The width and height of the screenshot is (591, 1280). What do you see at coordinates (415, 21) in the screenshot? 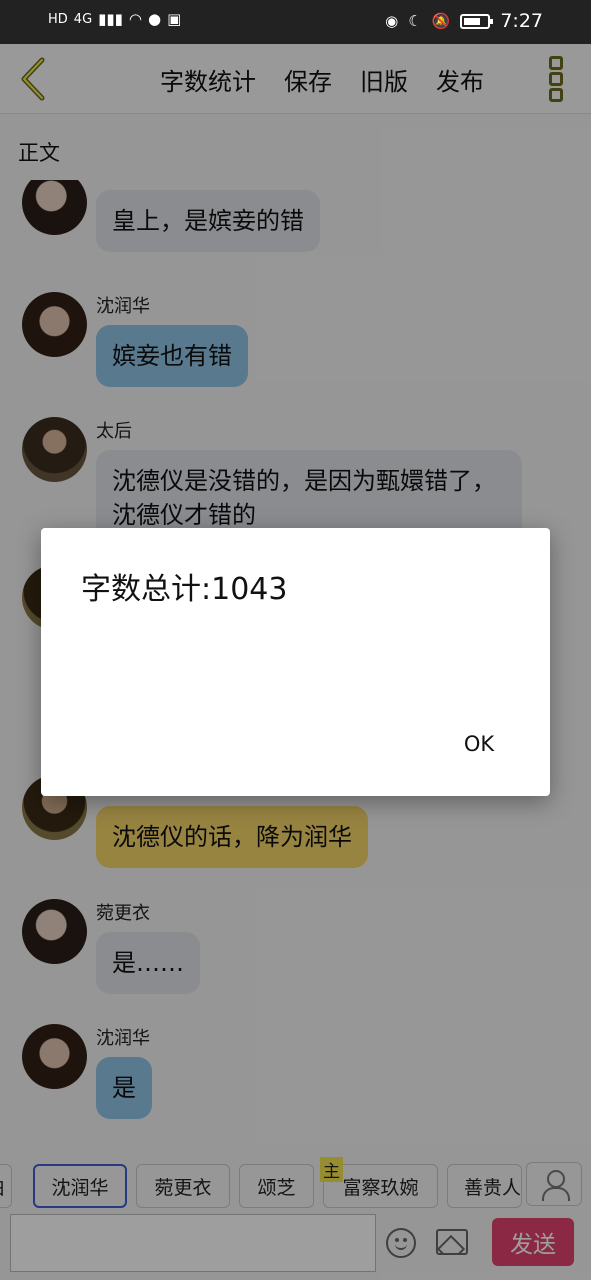
I see `moon-icon: ☾` at bounding box center [415, 21].